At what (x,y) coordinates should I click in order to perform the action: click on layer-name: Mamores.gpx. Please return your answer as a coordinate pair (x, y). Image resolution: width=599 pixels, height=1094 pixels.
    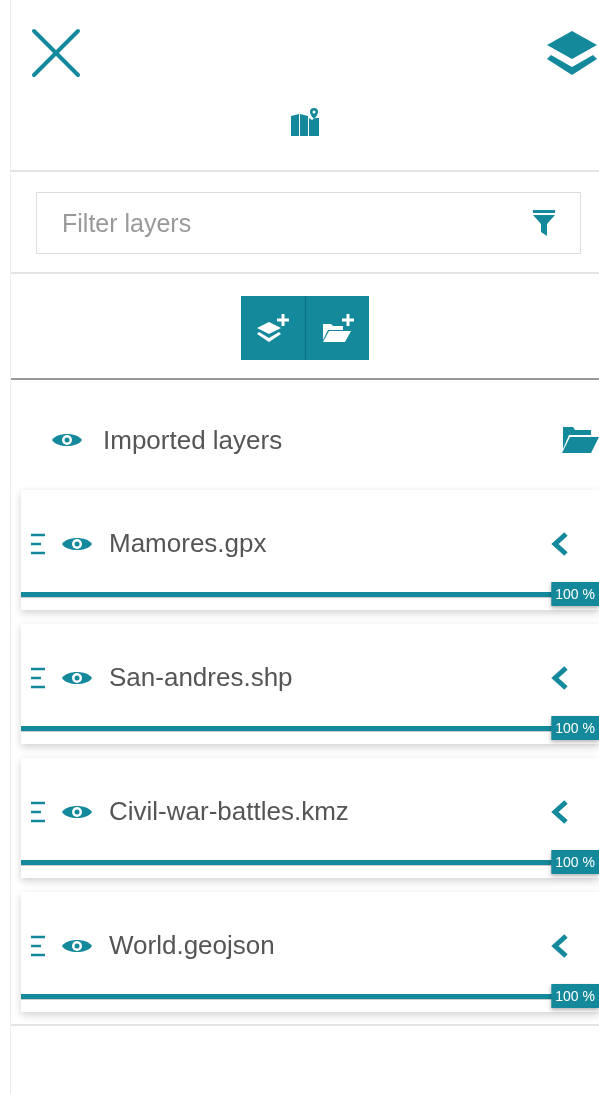
    Looking at the image, I should click on (188, 543).